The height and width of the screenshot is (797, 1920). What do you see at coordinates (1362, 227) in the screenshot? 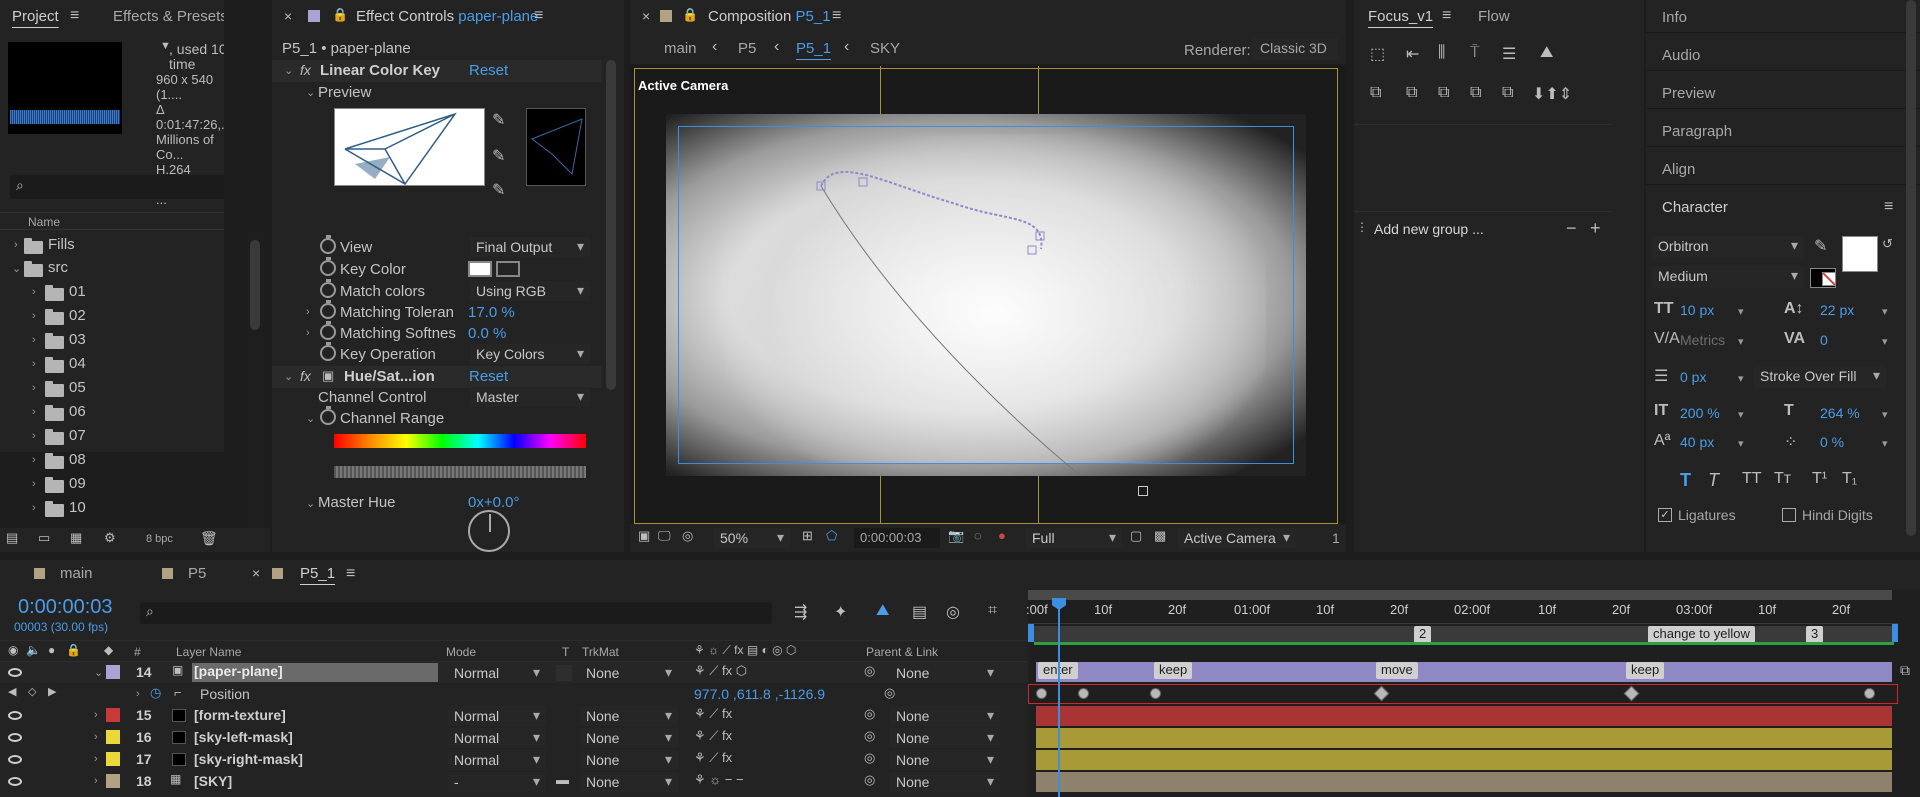
I see `drag-handle-icon: ⋮` at bounding box center [1362, 227].